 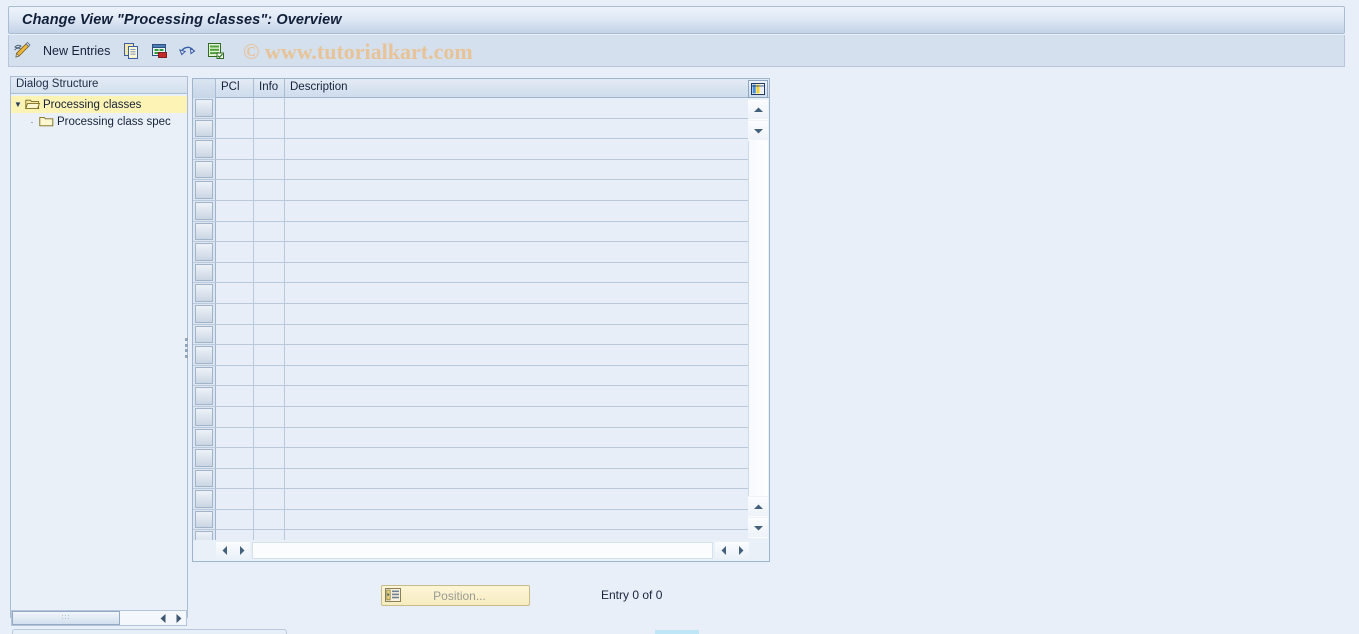 What do you see at coordinates (188, 51) in the screenshot?
I see `undo-icon` at bounding box center [188, 51].